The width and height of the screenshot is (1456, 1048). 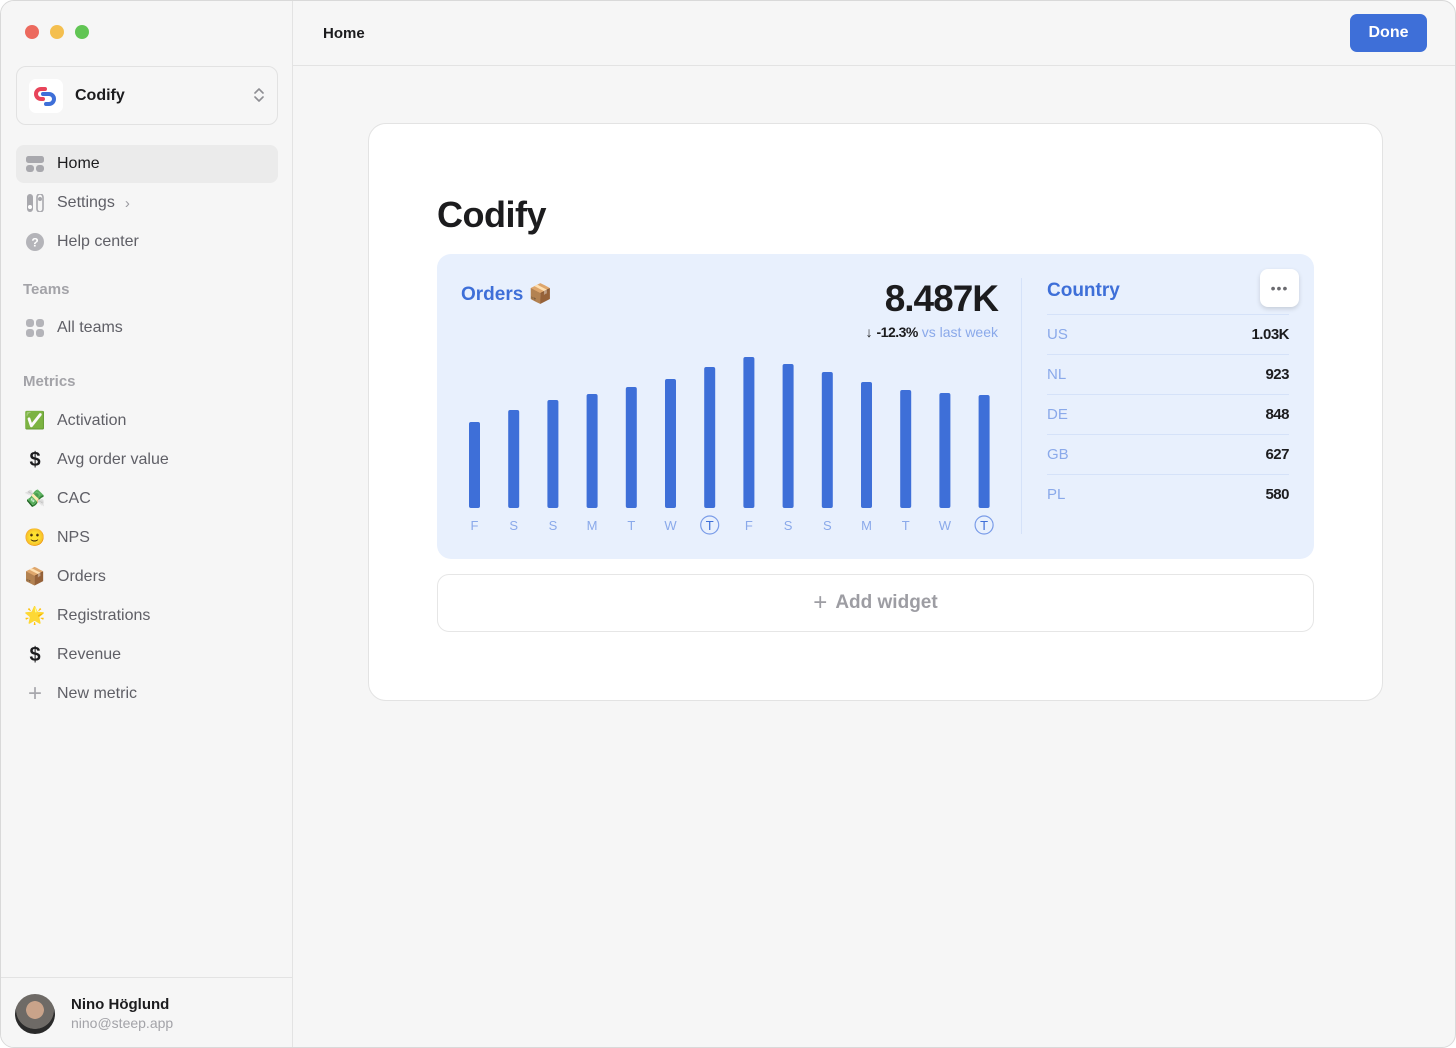 What do you see at coordinates (147, 203) in the screenshot?
I see `sidebar-item-settings: Settings ›` at bounding box center [147, 203].